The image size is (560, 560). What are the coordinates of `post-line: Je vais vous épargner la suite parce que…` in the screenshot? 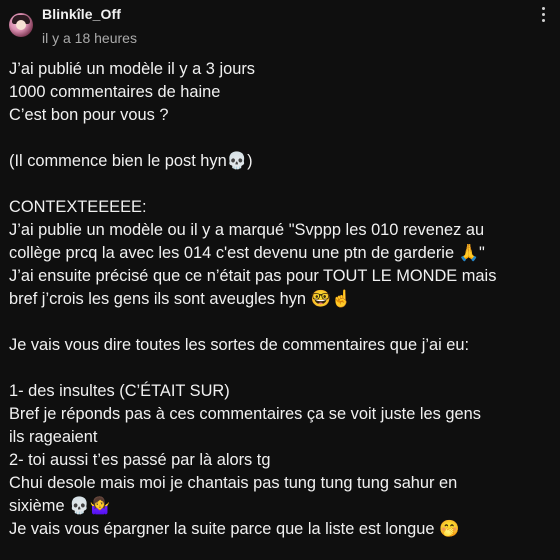 It's located at (234, 529).